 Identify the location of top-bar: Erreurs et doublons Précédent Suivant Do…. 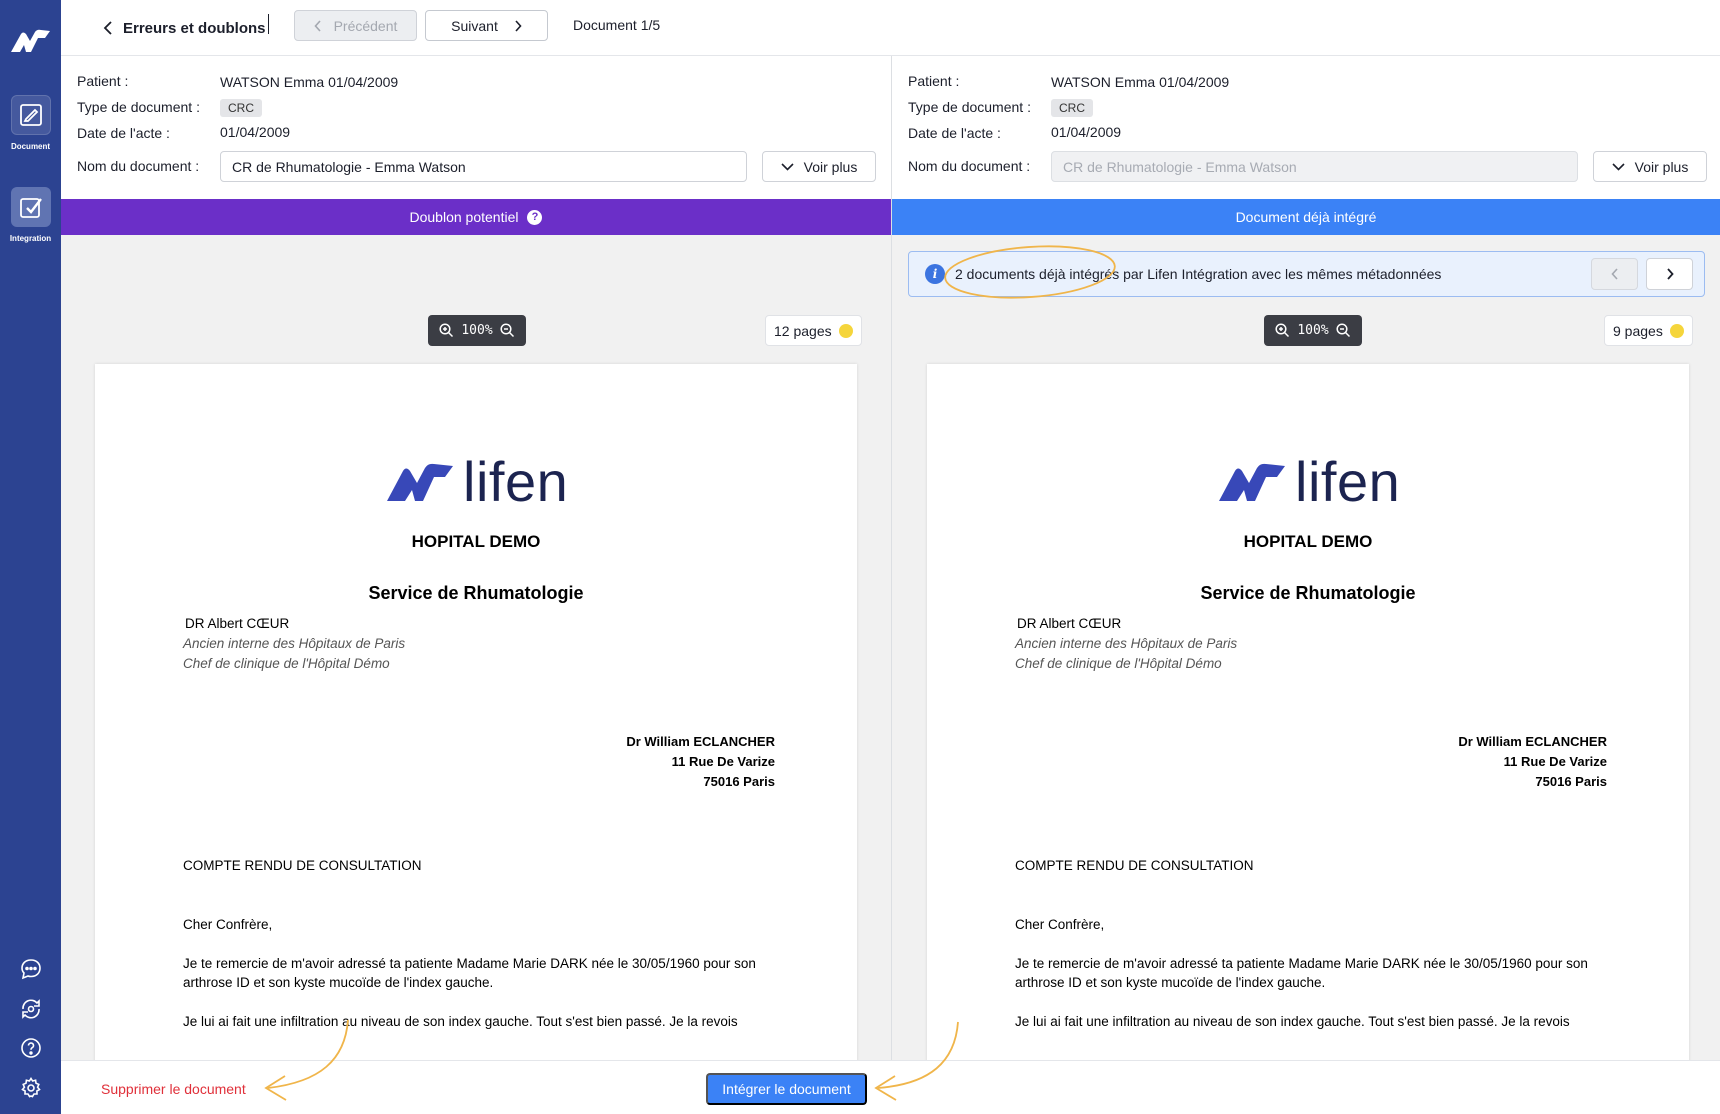
(890, 28).